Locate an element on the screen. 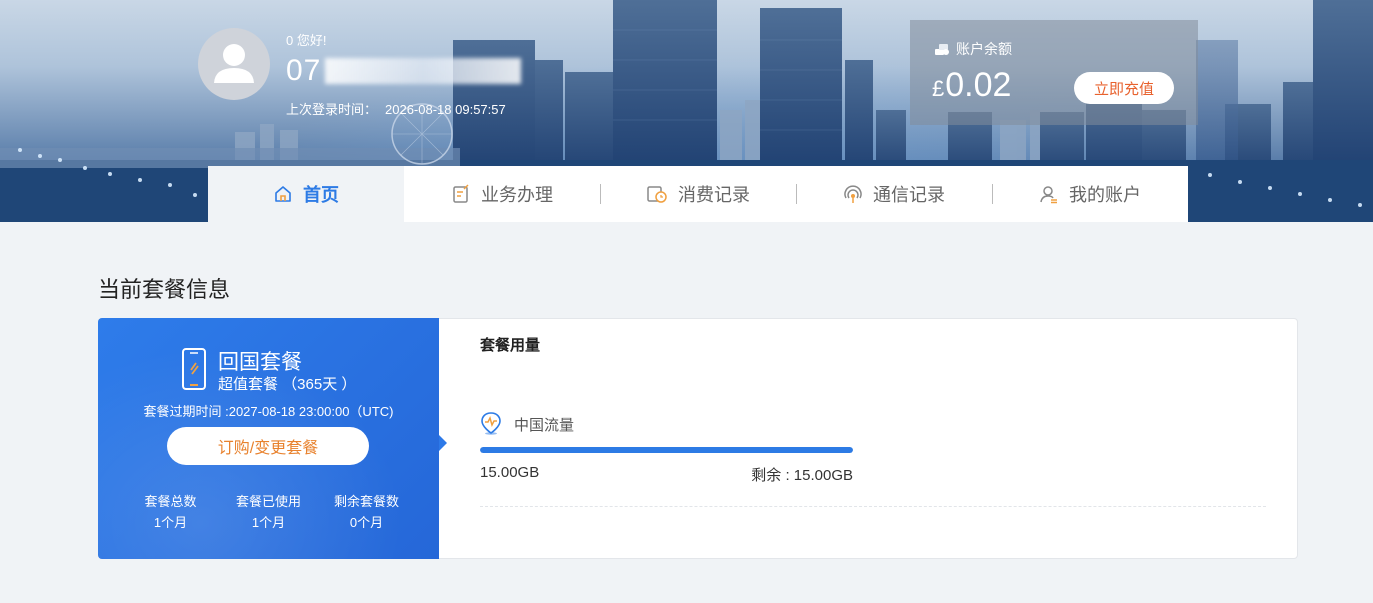 The height and width of the screenshot is (603, 1373). stat-label: 套餐已使用 is located at coordinates (268, 501).